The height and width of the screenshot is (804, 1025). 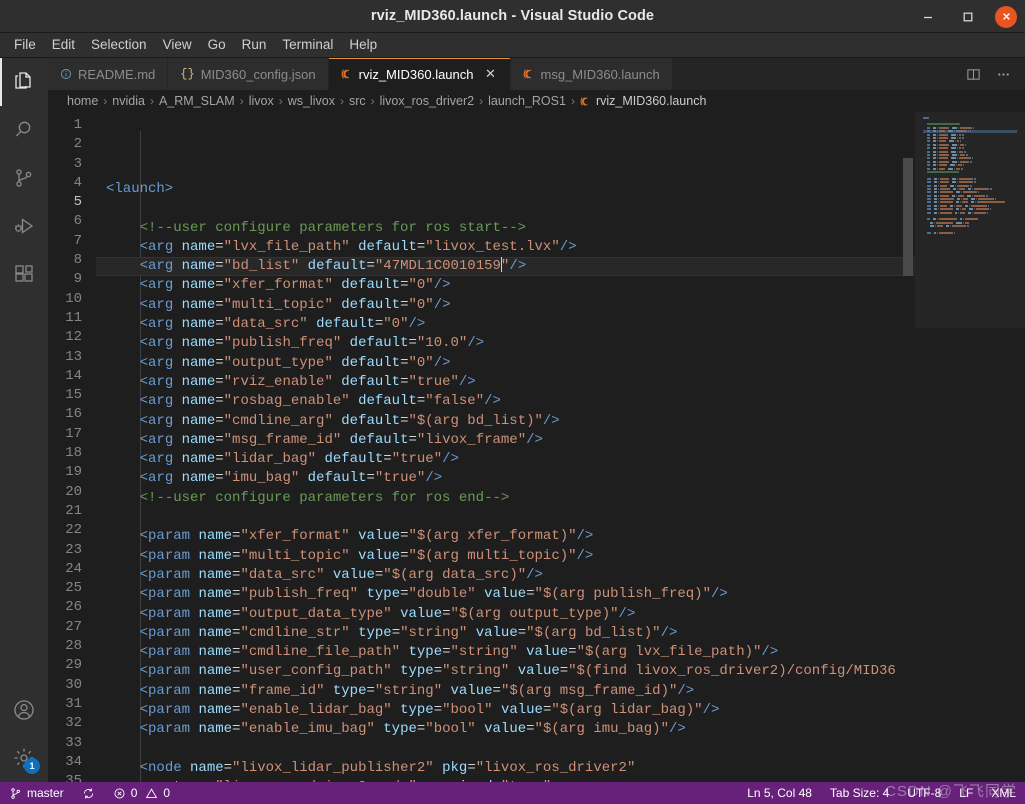 What do you see at coordinates (24, 130) in the screenshot?
I see `activity-search-icon` at bounding box center [24, 130].